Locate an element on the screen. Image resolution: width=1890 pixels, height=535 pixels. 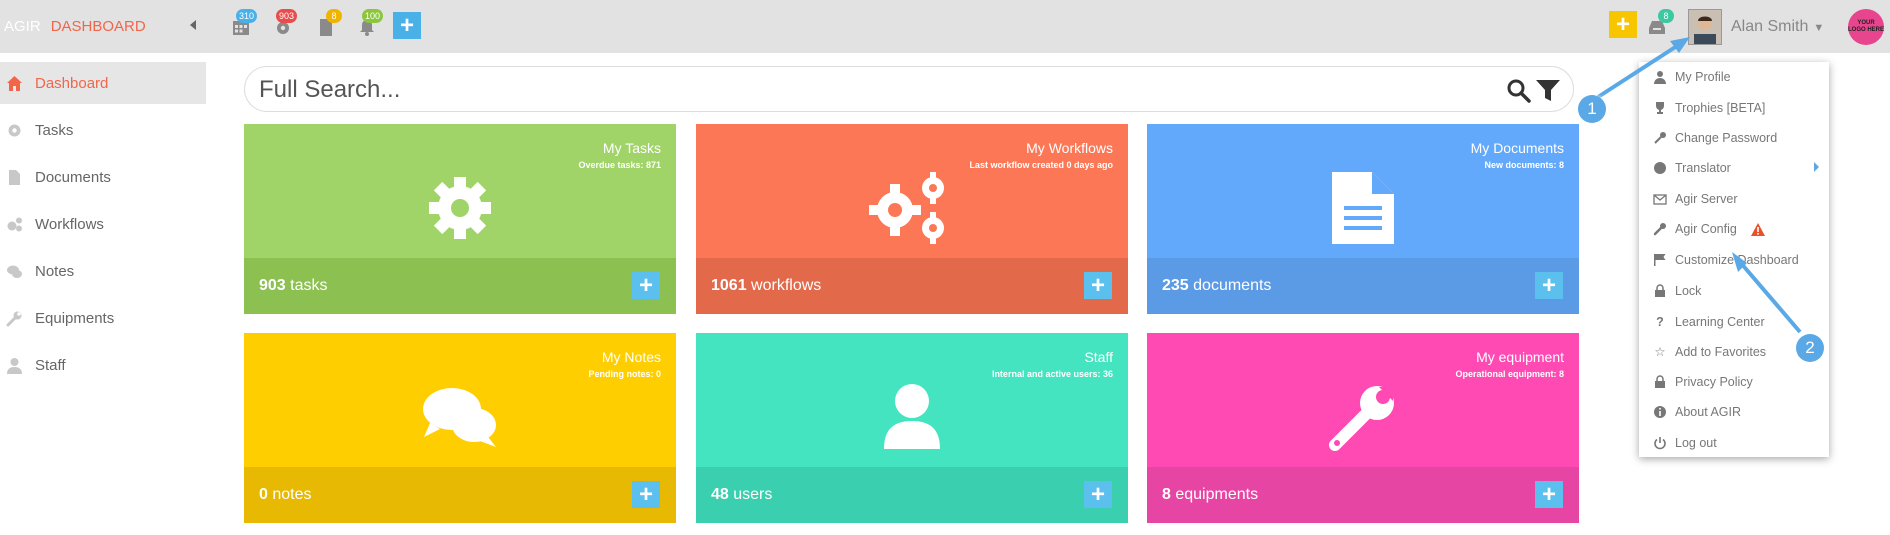
sidebar-item-equipments: Equipments is located at coordinates (103, 318).